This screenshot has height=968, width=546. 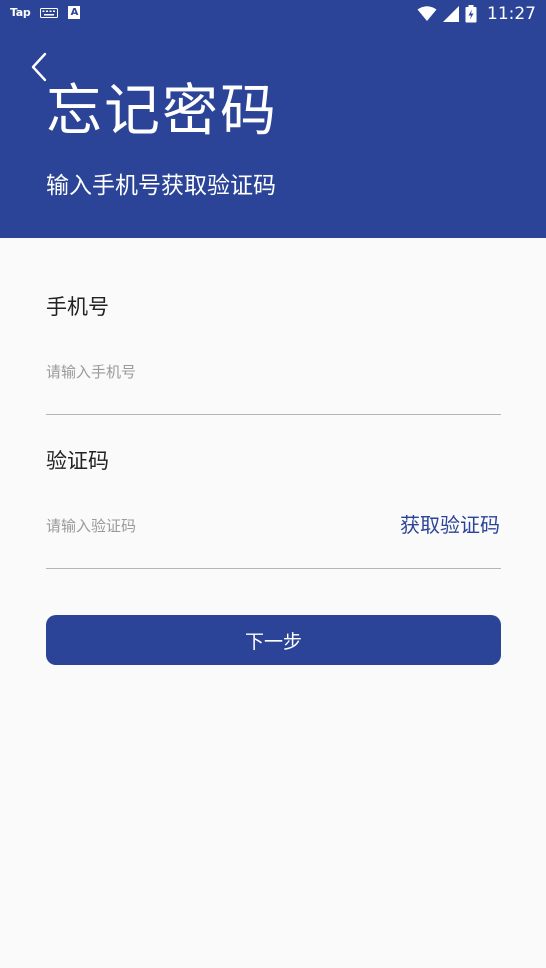 What do you see at coordinates (20, 12) in the screenshot?
I see `tap-app-icon: Tap` at bounding box center [20, 12].